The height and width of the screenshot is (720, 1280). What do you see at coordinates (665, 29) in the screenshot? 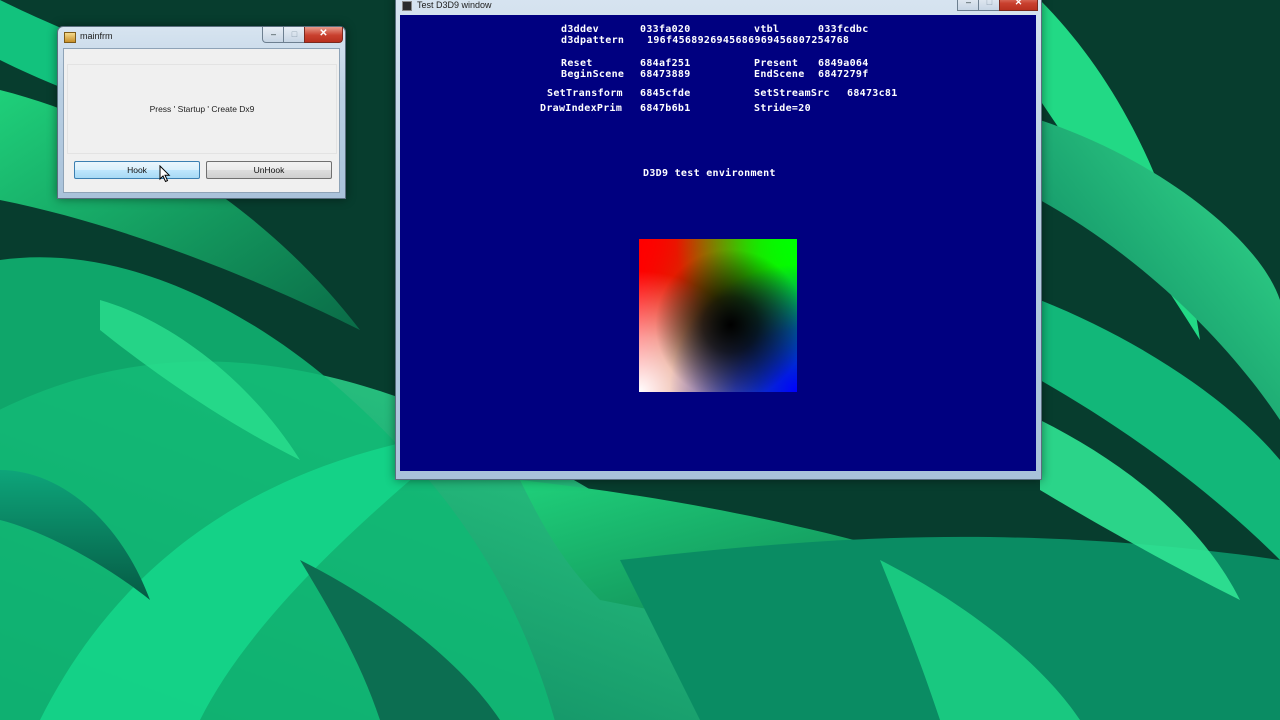
I see `d3ddev-value: 033fa020` at bounding box center [665, 29].